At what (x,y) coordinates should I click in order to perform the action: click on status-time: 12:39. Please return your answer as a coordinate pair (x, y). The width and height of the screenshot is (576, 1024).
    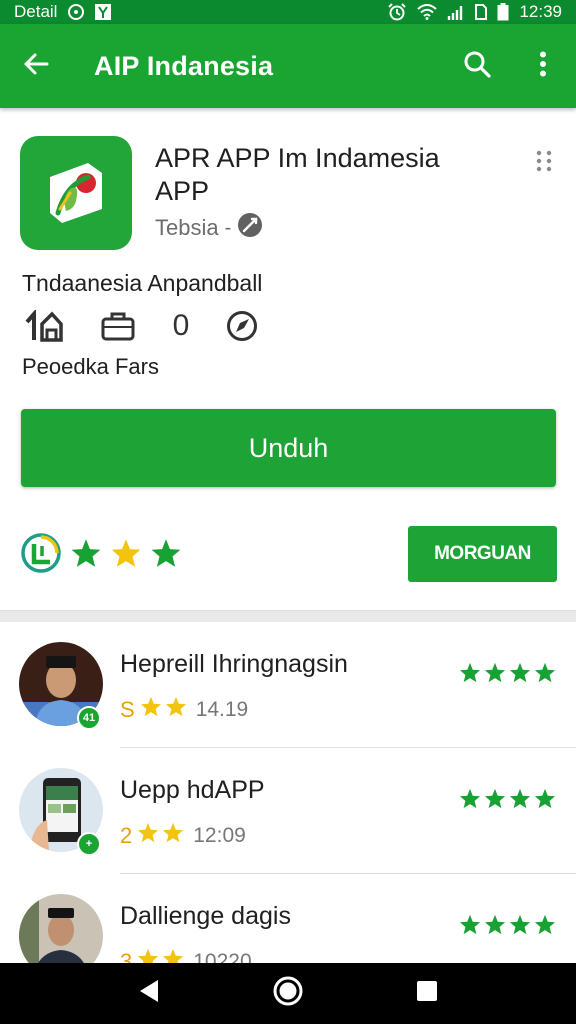
    Looking at the image, I should click on (540, 11).